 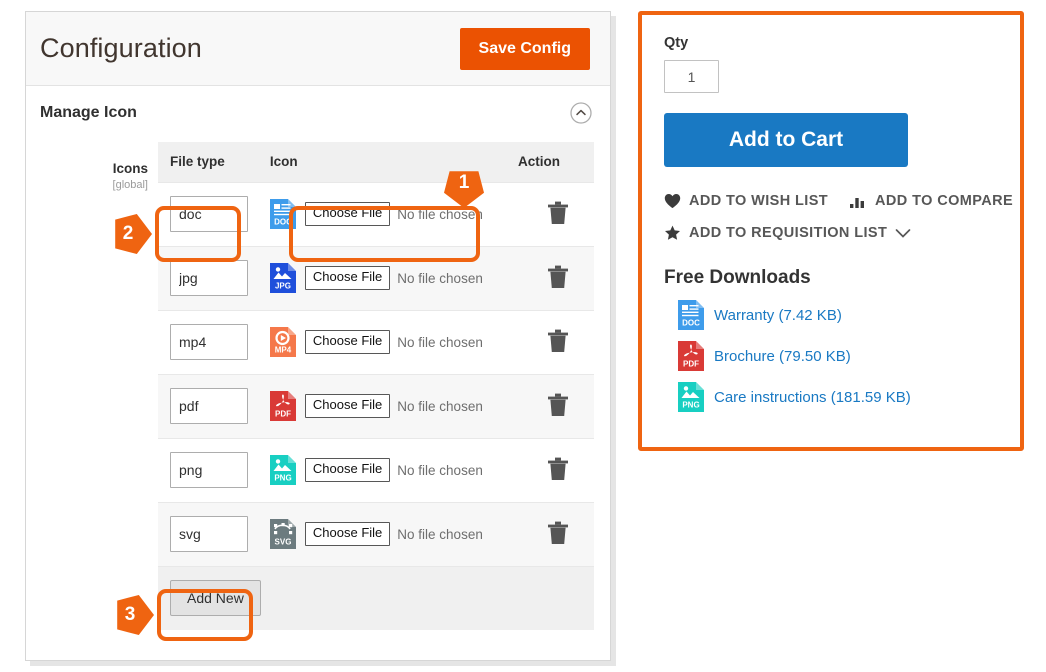 I want to click on chevron-up-circle-icon, so click(x=581, y=113).